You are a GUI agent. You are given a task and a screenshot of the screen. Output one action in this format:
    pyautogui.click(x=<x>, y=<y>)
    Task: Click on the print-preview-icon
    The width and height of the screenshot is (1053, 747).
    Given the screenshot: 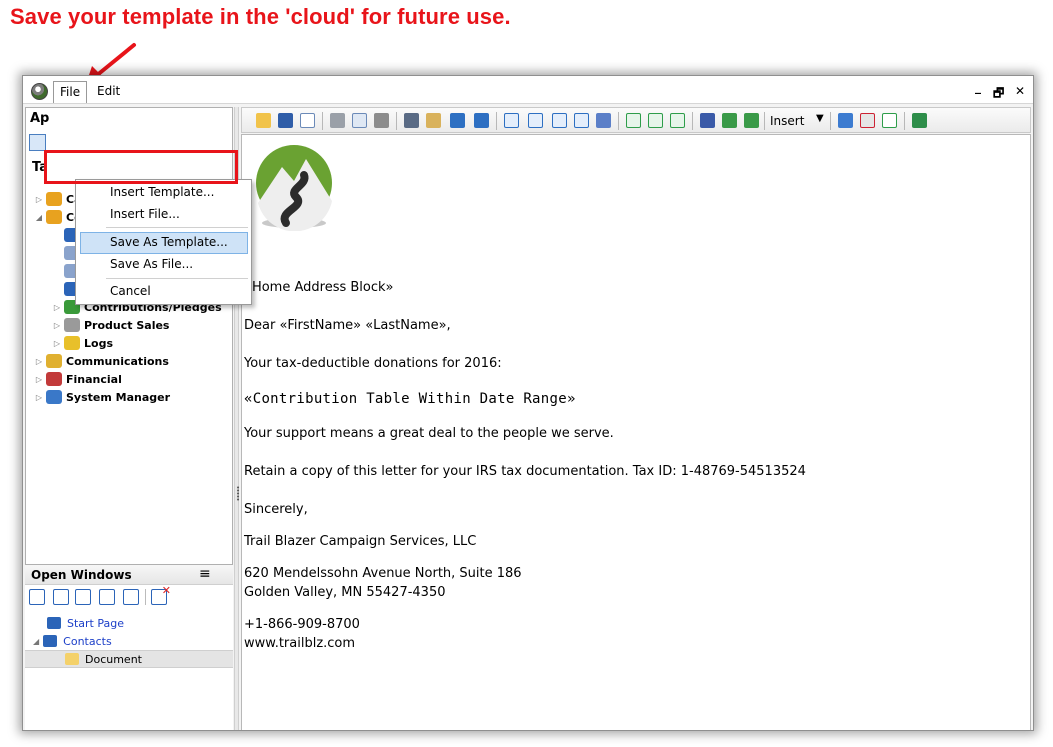 What is the action you would take?
    pyautogui.click(x=359, y=120)
    